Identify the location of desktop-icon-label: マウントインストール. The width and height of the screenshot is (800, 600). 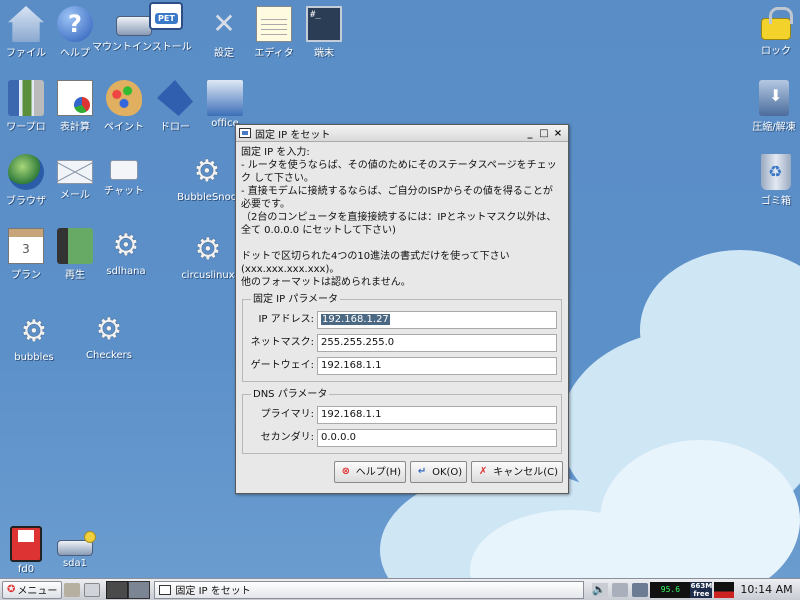
(142, 47).